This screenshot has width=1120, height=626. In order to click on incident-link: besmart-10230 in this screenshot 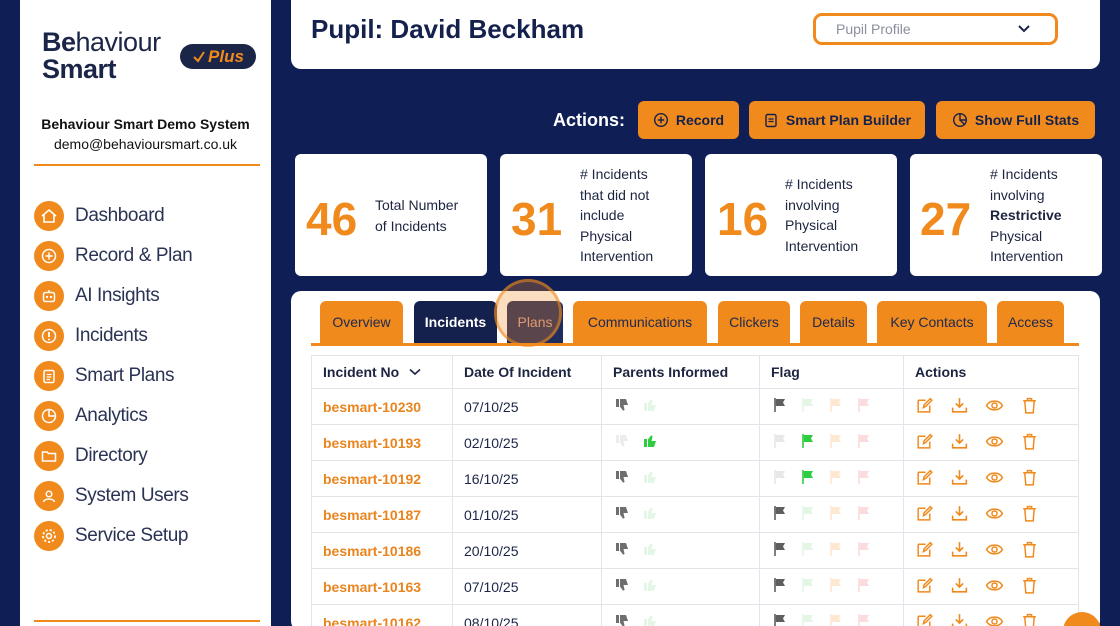, I will do `click(372, 407)`.